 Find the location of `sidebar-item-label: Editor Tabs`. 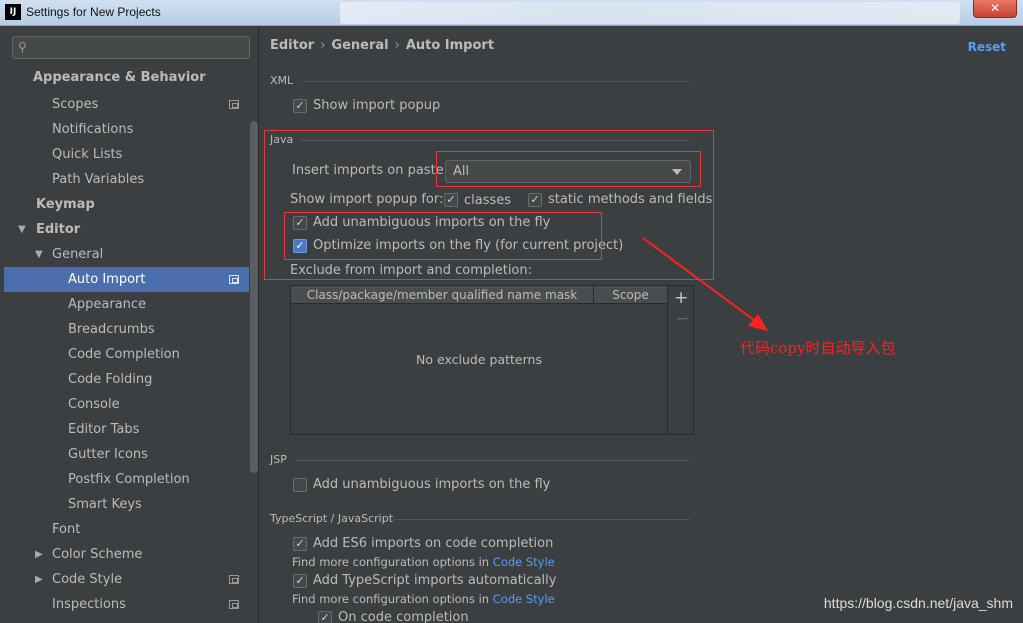

sidebar-item-label: Editor Tabs is located at coordinates (104, 429).